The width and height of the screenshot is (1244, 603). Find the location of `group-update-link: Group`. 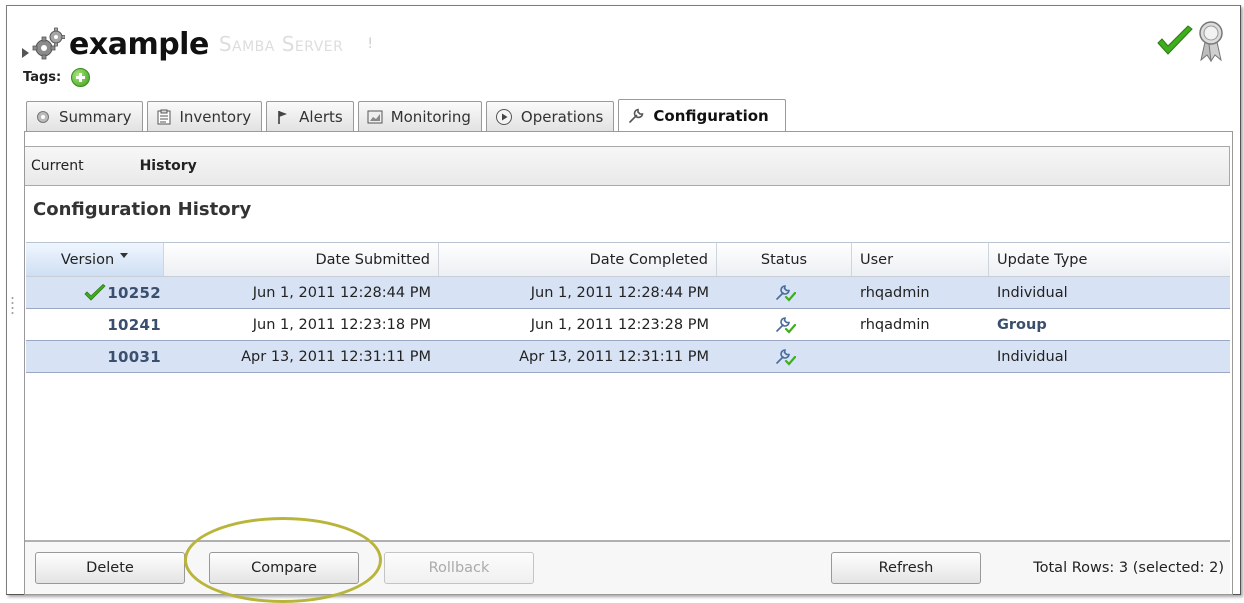

group-update-link: Group is located at coordinates (1022, 325).